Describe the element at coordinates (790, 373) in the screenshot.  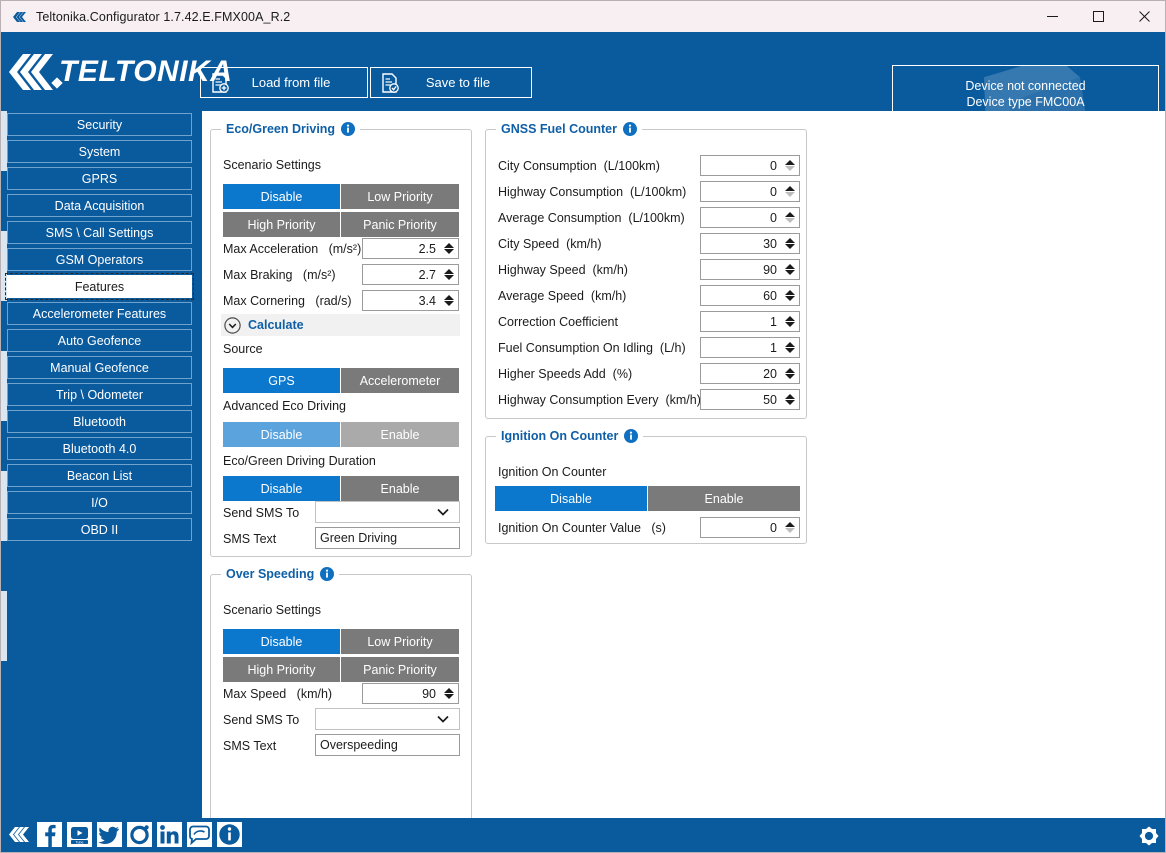
I see `higher-speeds-add-spinner` at that location.